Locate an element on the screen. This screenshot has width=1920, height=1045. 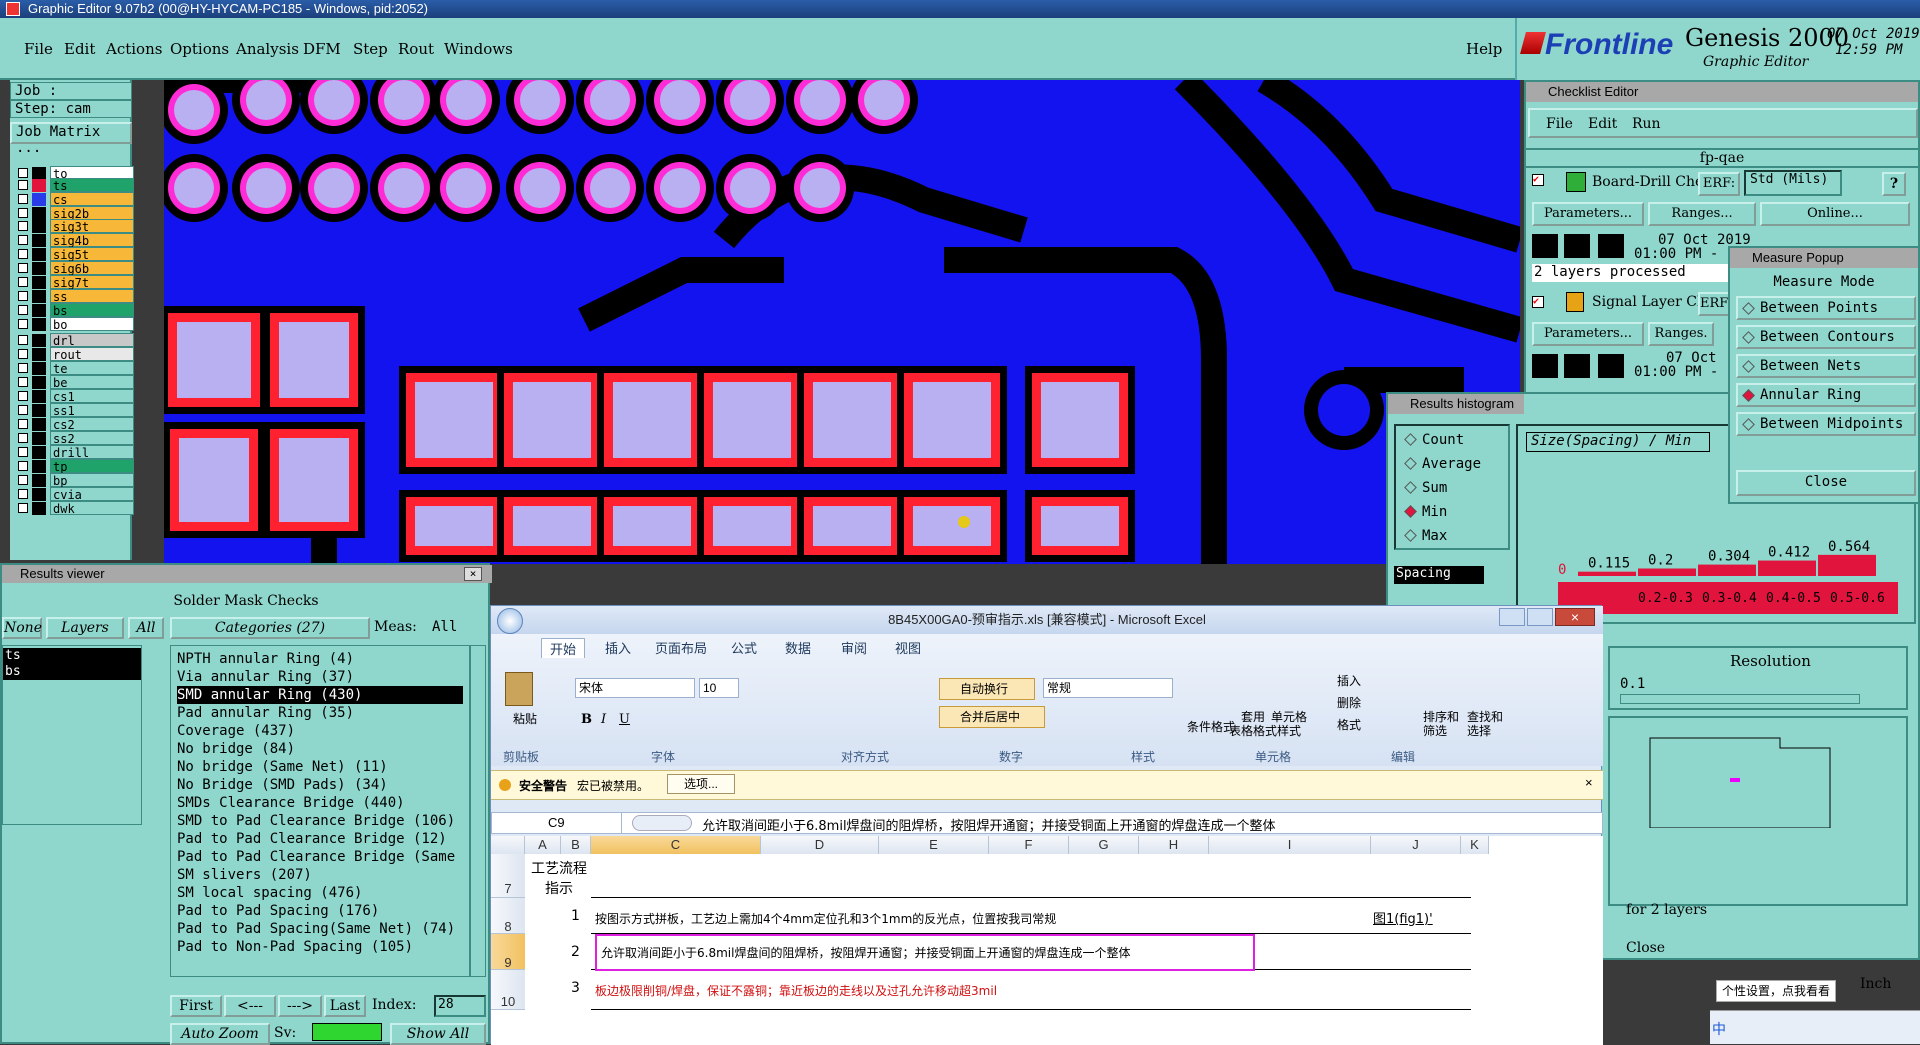
layer-row-dwk: dwk is located at coordinates (74, 508).